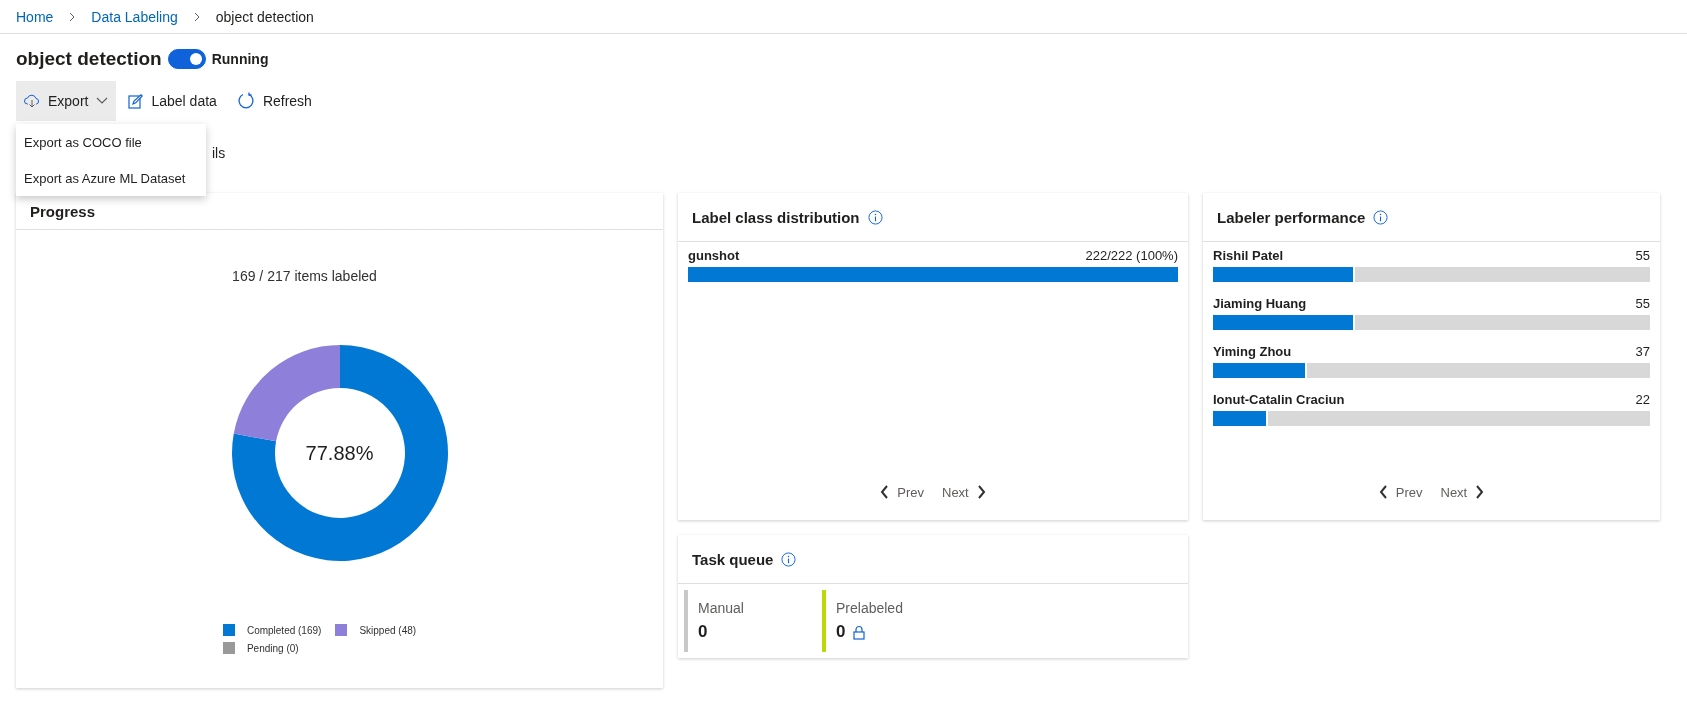 Image resolution: width=1687 pixels, height=711 pixels. What do you see at coordinates (134, 16) in the screenshot?
I see `breadcrumb-link: Data Labeling` at bounding box center [134, 16].